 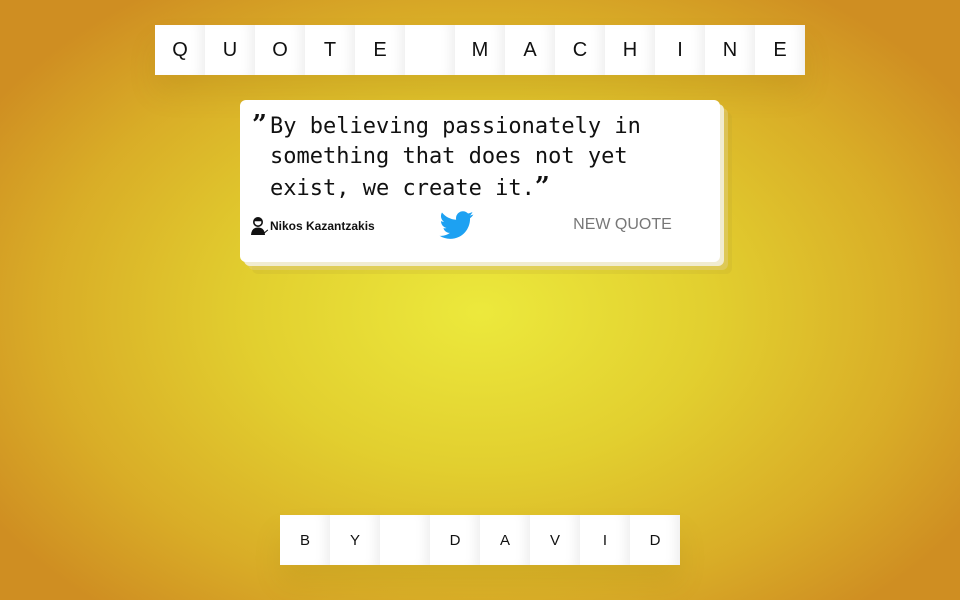 What do you see at coordinates (730, 50) in the screenshot?
I see `title-letter: N` at bounding box center [730, 50].